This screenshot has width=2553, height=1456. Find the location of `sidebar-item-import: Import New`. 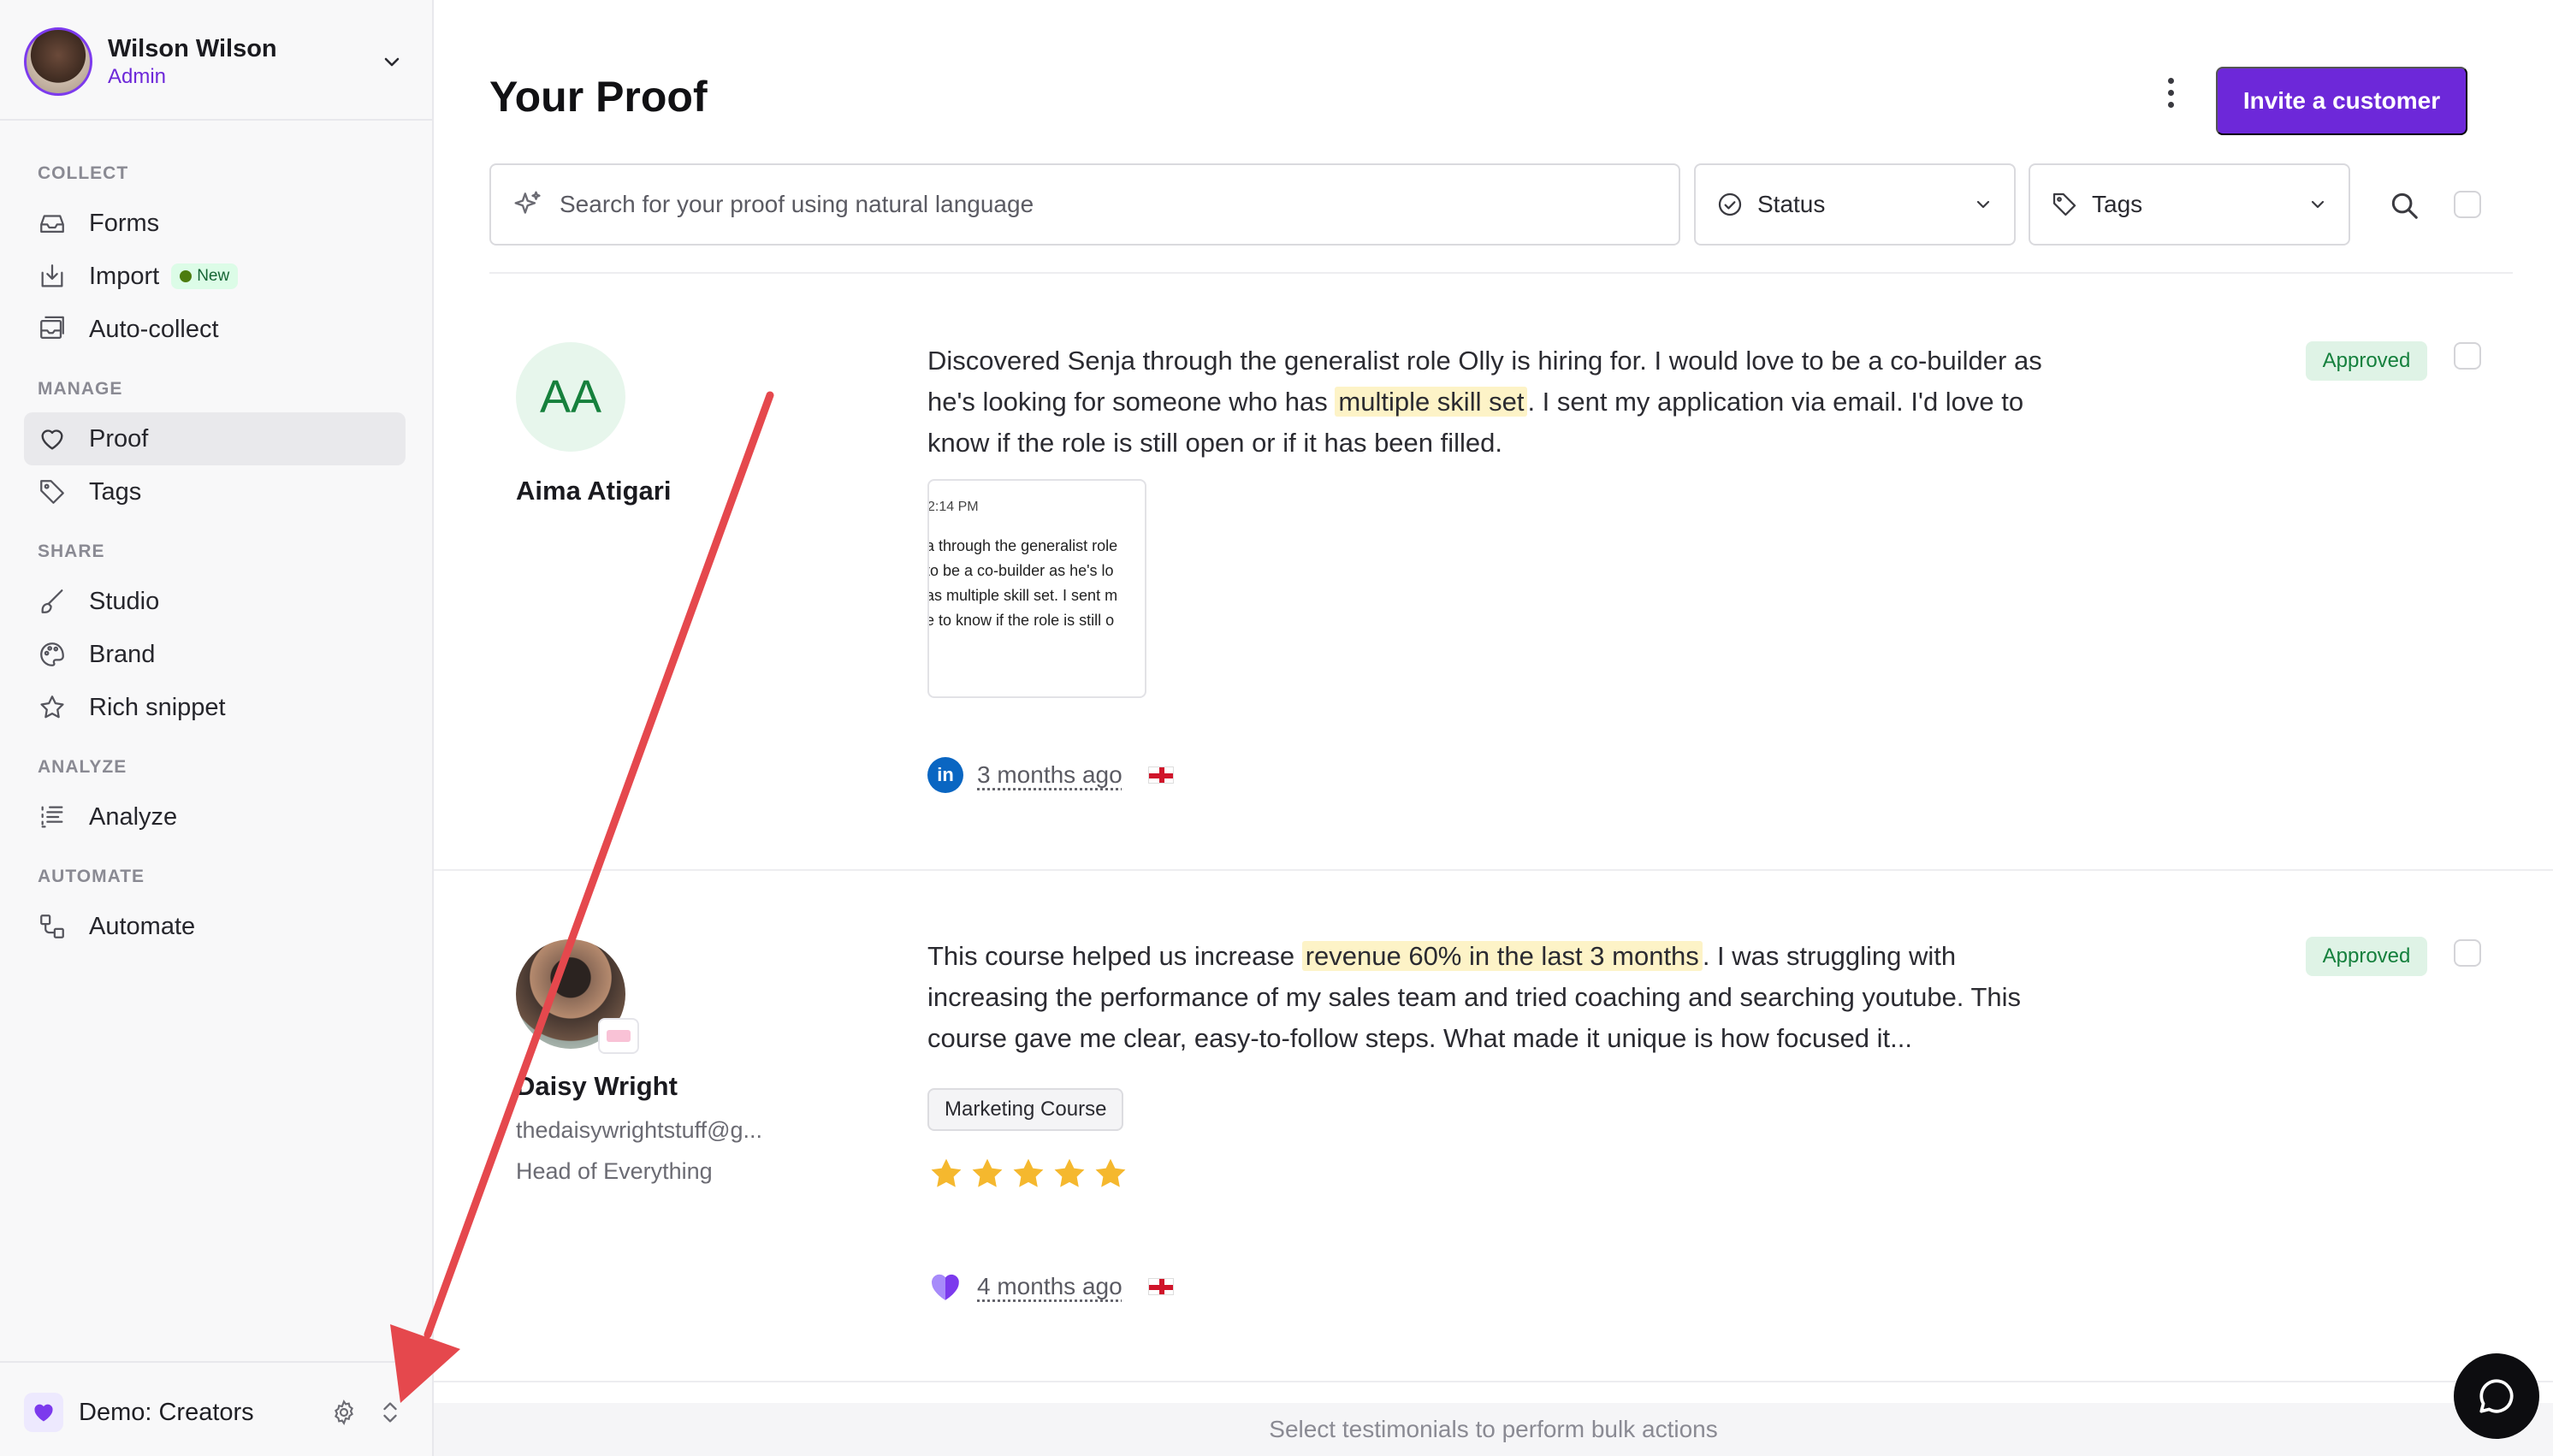

sidebar-item-import: Import New is located at coordinates (215, 276).